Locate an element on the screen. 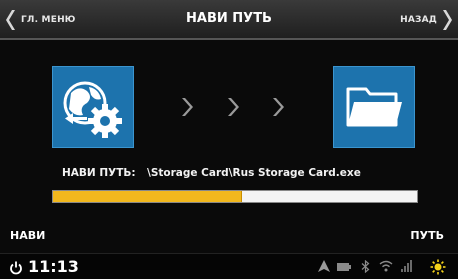 The width and height of the screenshot is (458, 279). power-icon is located at coordinates (16, 268).